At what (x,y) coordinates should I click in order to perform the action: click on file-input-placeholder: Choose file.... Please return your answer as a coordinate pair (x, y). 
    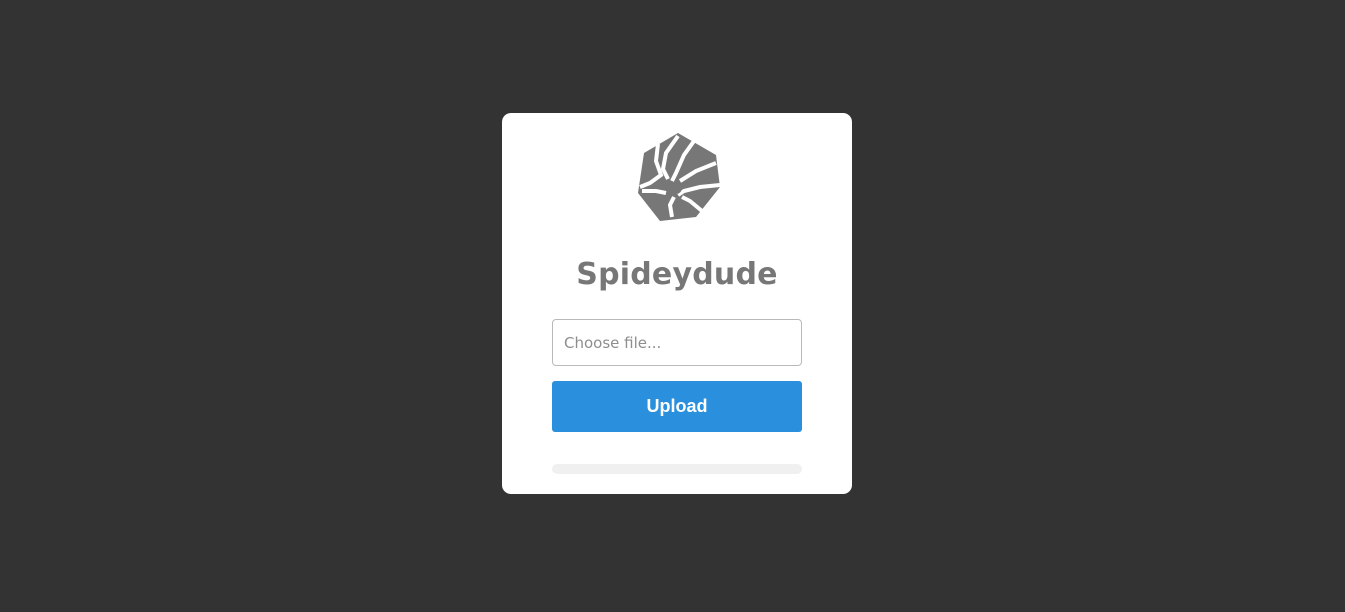
    Looking at the image, I should click on (613, 342).